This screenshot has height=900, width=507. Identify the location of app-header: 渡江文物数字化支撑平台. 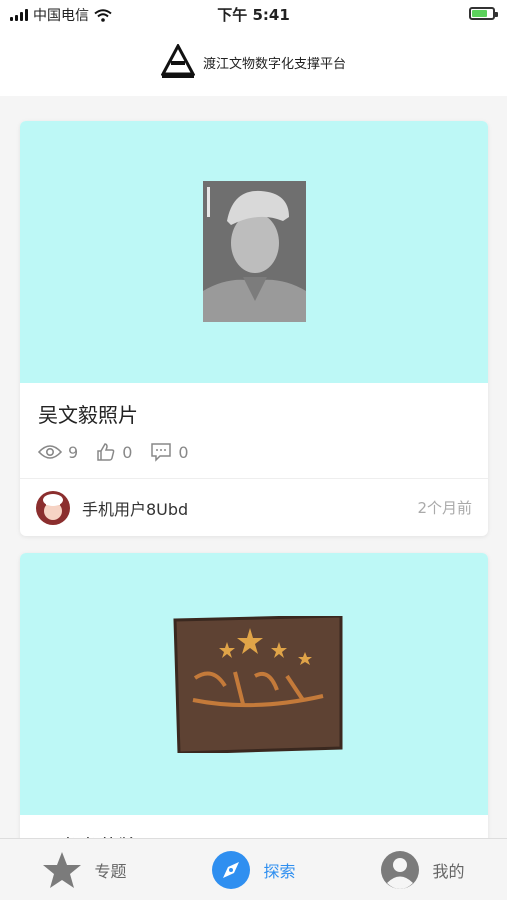
(253, 62).